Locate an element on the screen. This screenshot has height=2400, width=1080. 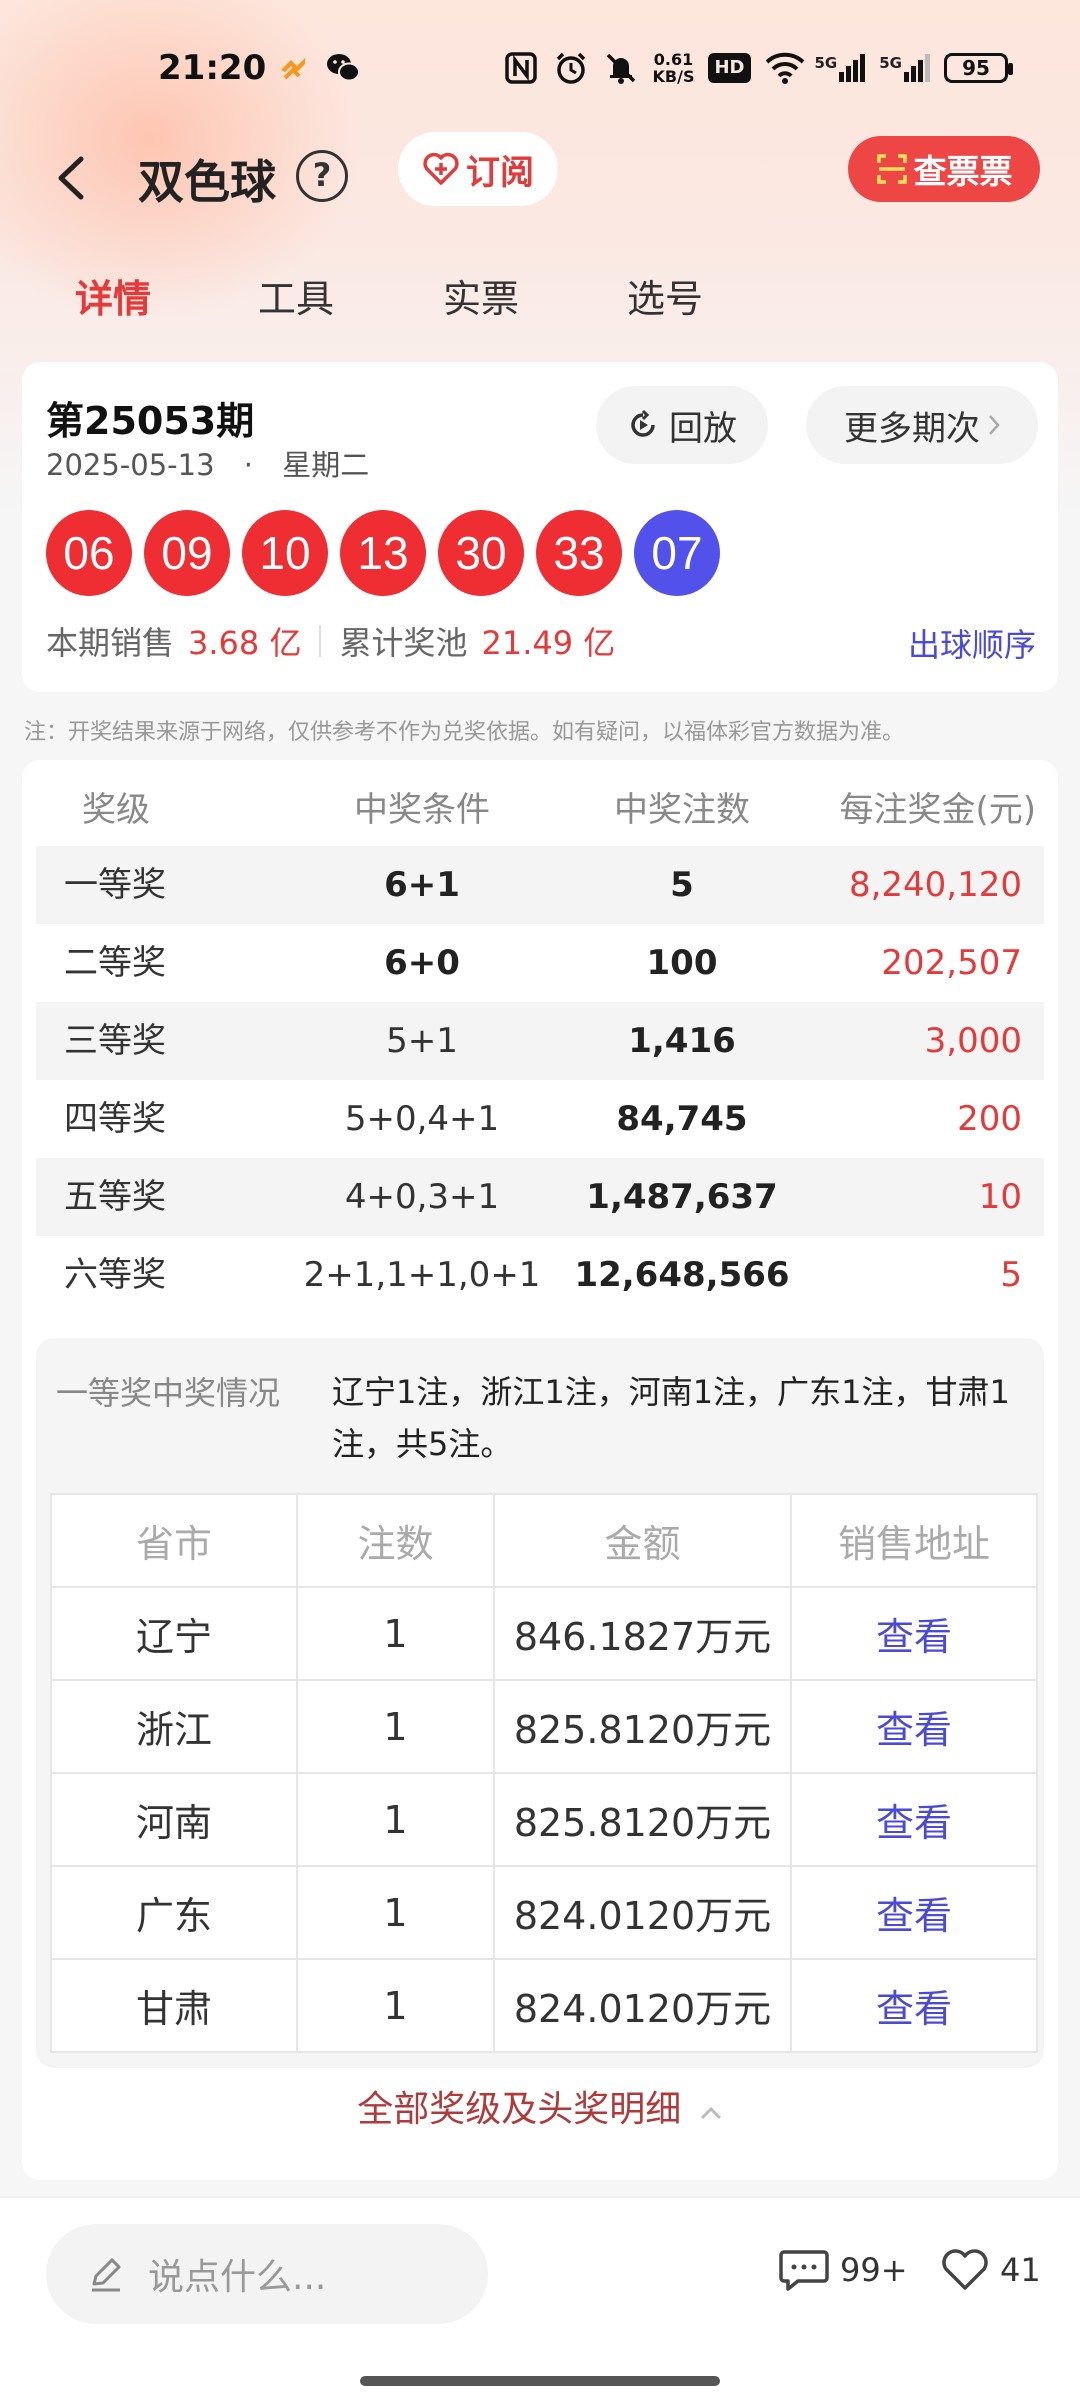
pool-label: 累计奖池 is located at coordinates (403, 643).